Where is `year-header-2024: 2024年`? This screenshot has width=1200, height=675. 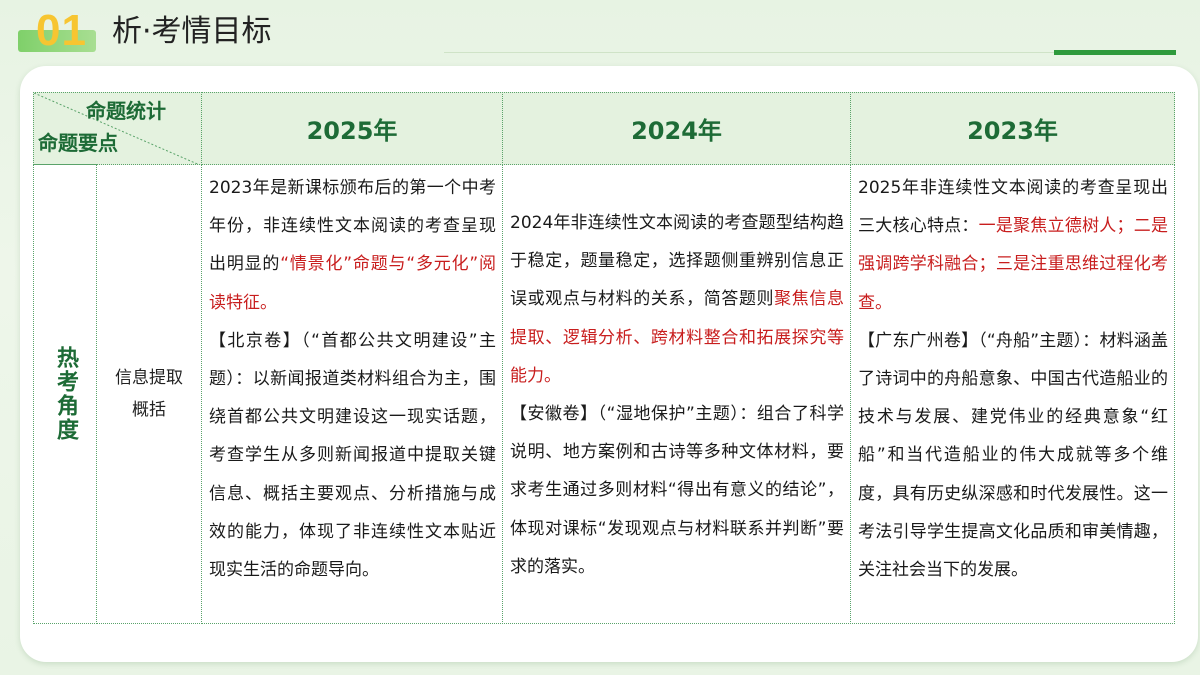
year-header-2024: 2024年 is located at coordinates (676, 128).